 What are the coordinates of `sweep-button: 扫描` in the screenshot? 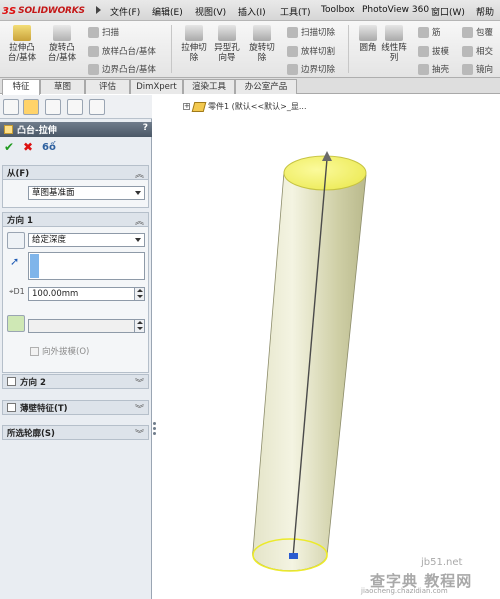 It's located at (103, 32).